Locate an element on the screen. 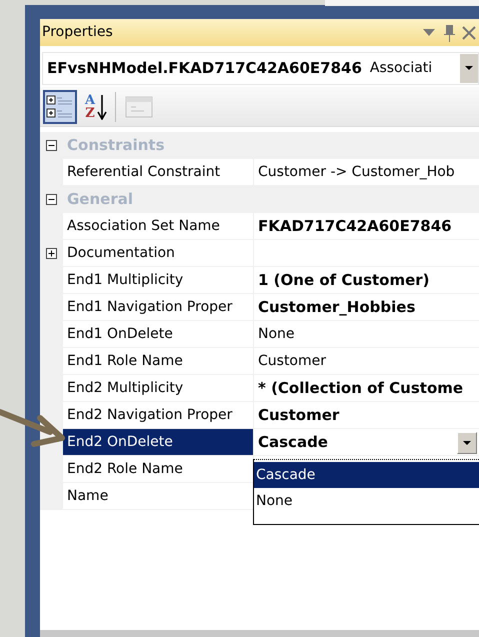  categorized-button is located at coordinates (60, 107).